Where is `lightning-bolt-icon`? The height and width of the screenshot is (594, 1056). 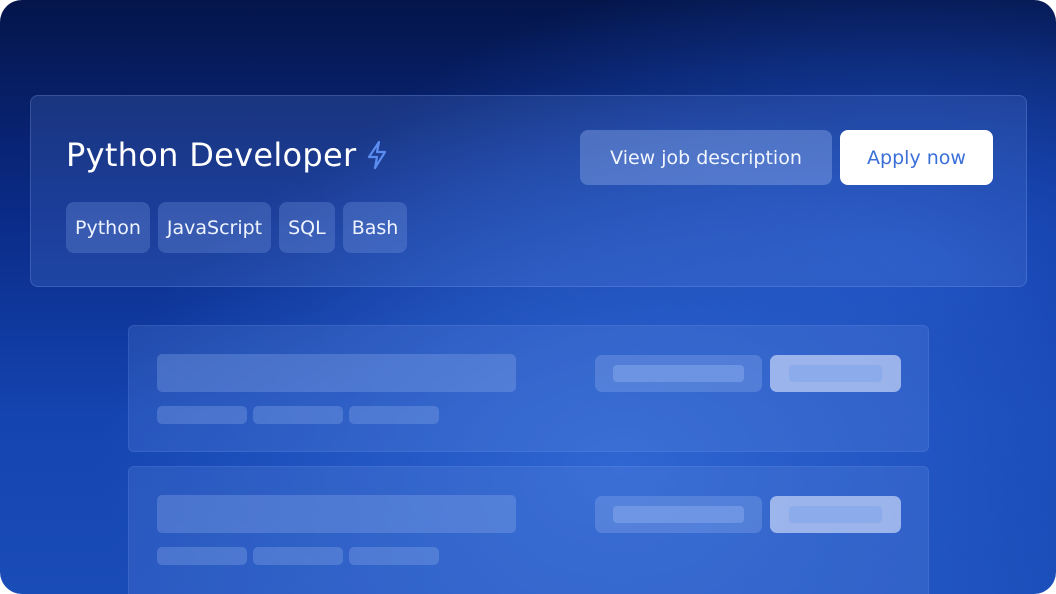 lightning-bolt-icon is located at coordinates (377, 155).